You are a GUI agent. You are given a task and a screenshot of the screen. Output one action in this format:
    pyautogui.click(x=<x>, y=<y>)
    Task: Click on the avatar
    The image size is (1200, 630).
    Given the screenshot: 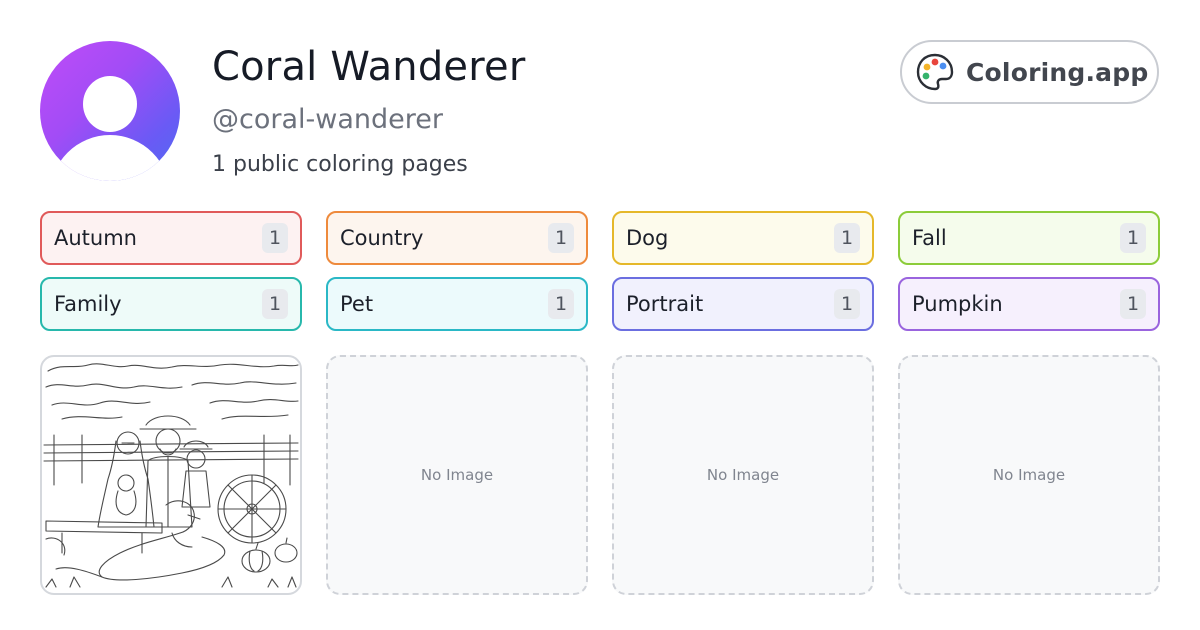 What is the action you would take?
    pyautogui.click(x=110, y=111)
    